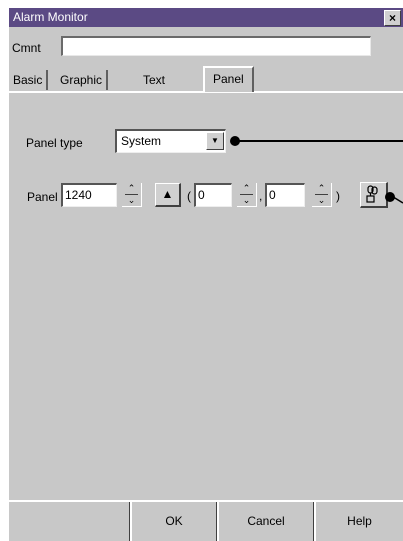  Describe the element at coordinates (26, 48) in the screenshot. I see `comment-label: Cmnt` at that location.